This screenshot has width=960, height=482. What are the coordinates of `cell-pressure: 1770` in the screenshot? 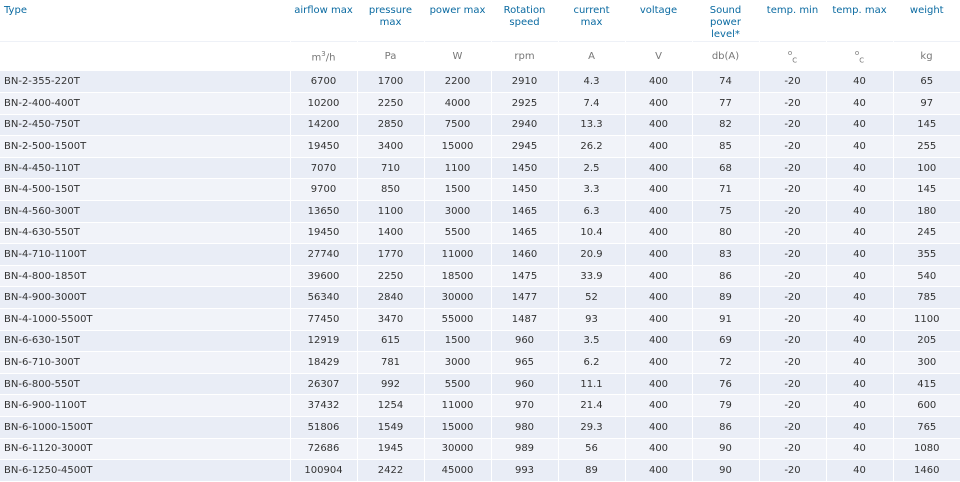 It's located at (390, 254).